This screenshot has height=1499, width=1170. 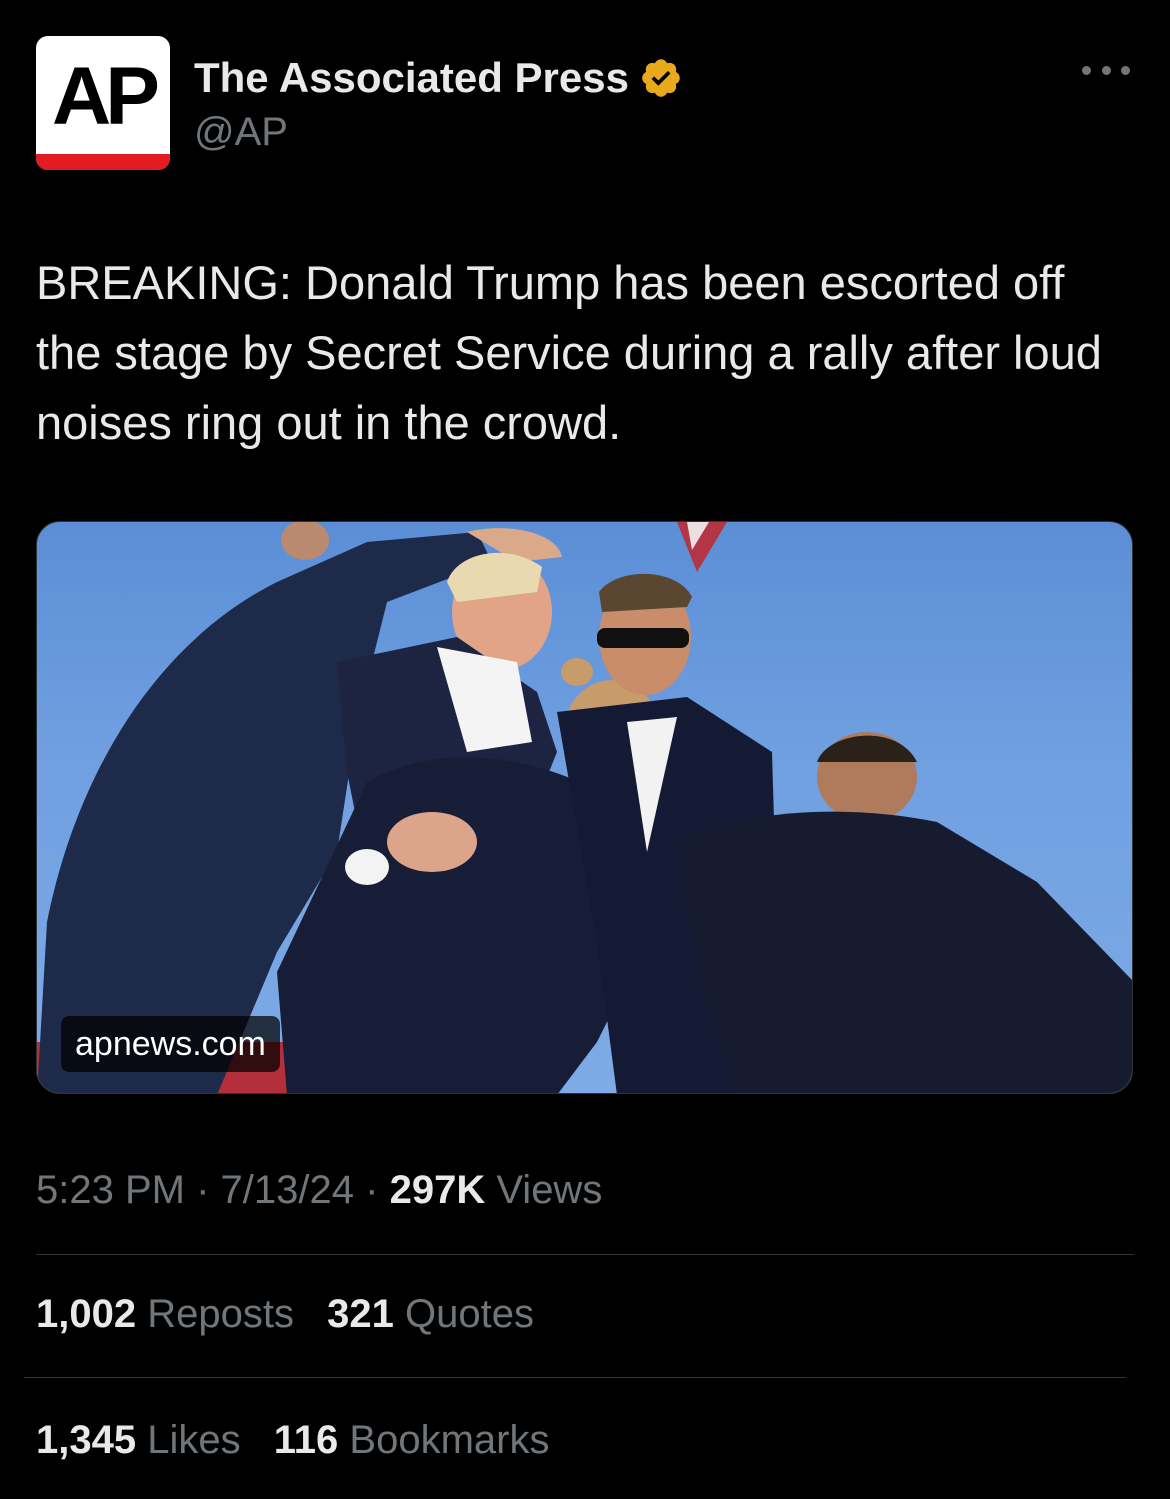 I want to click on reposts-label: Reposts, so click(x=220, y=1314).